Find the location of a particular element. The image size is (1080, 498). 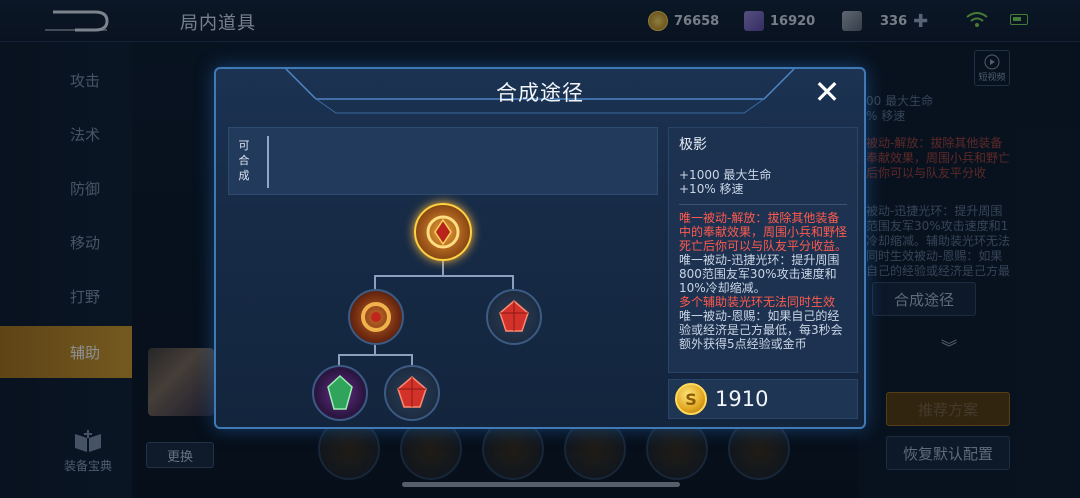

ring-icon is located at coordinates (376, 317).